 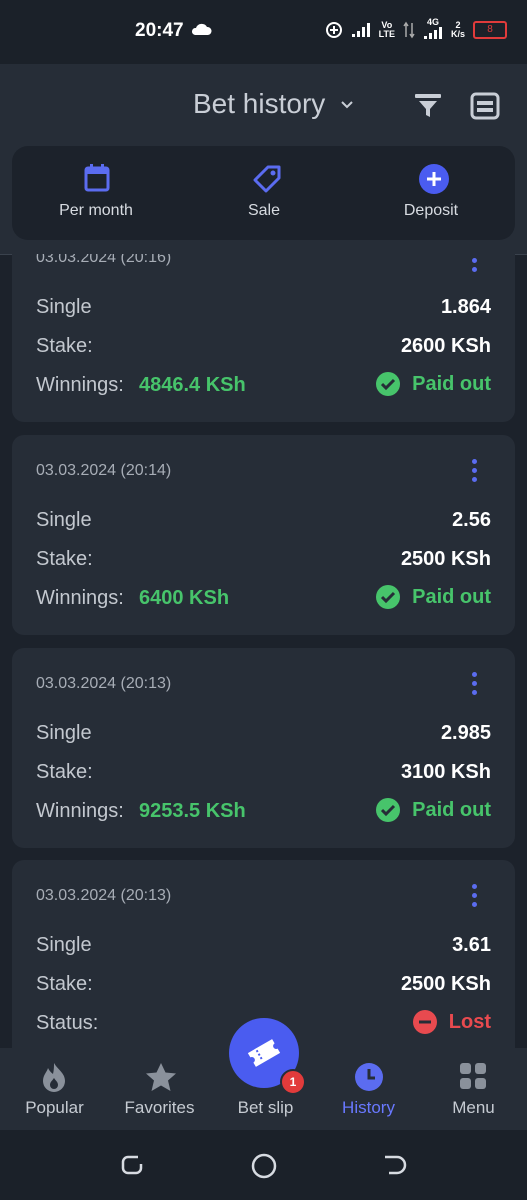 I want to click on status-icons: Vo LTE 4G 2 K/s 8, so click(x=416, y=29).